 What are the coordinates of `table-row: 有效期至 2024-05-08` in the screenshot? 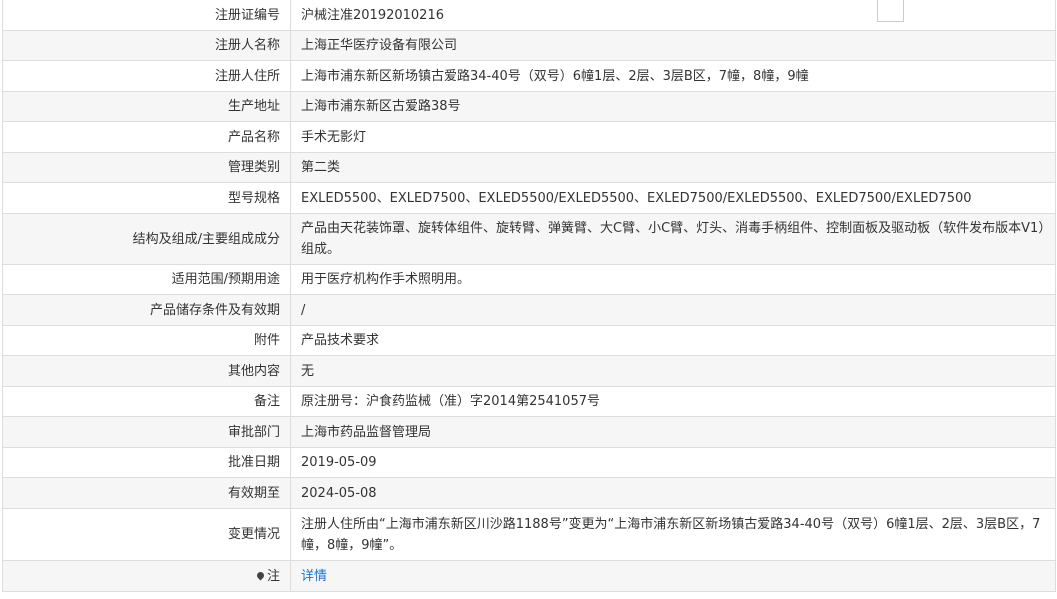 It's located at (529, 493).